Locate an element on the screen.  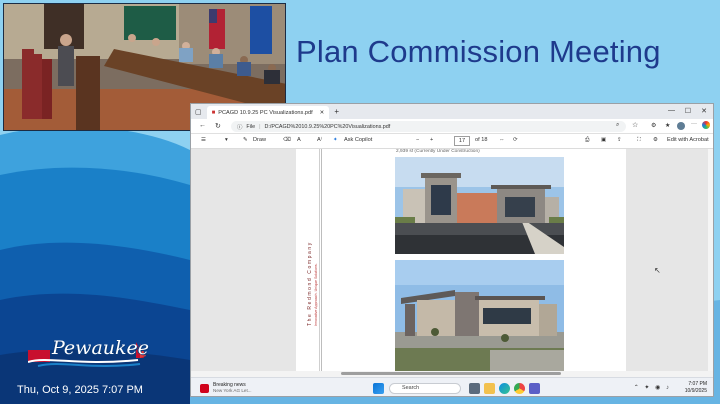
ask-copilot-button: Ask Copilot is located at coordinates (358, 140).